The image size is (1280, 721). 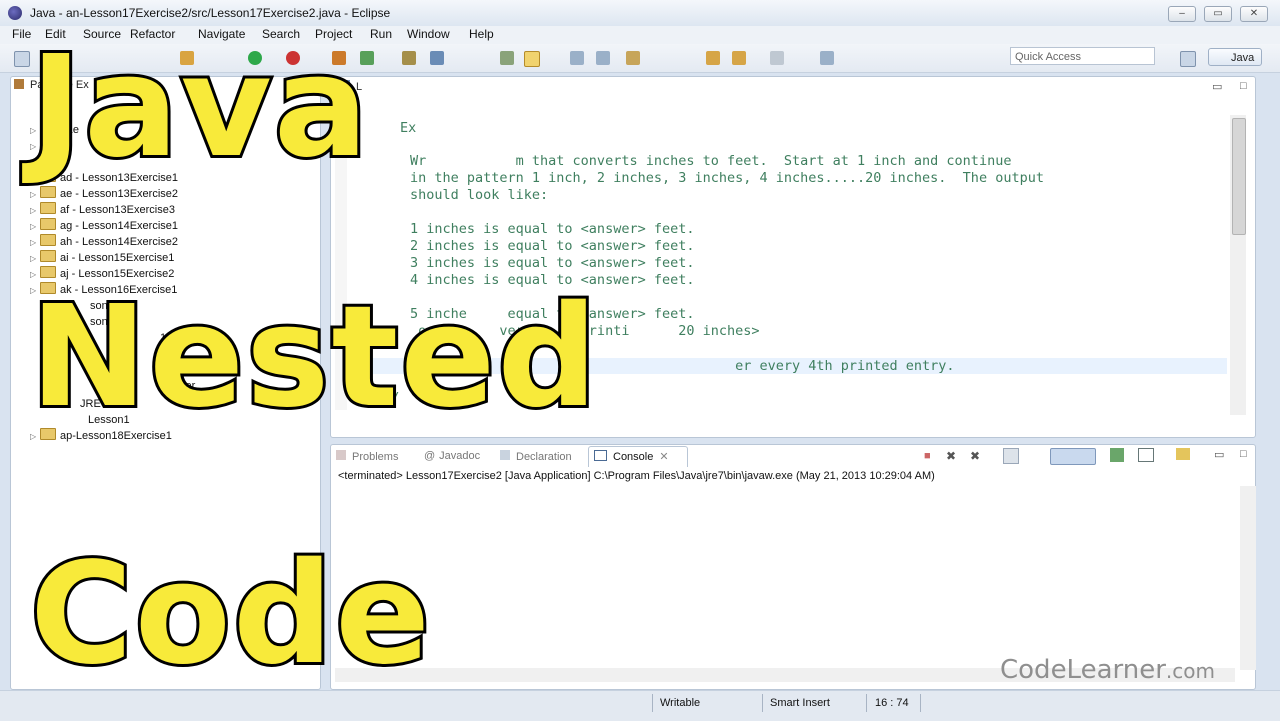 What do you see at coordinates (1248, 578) in the screenshot?
I see `console-vertical-scrollbar` at bounding box center [1248, 578].